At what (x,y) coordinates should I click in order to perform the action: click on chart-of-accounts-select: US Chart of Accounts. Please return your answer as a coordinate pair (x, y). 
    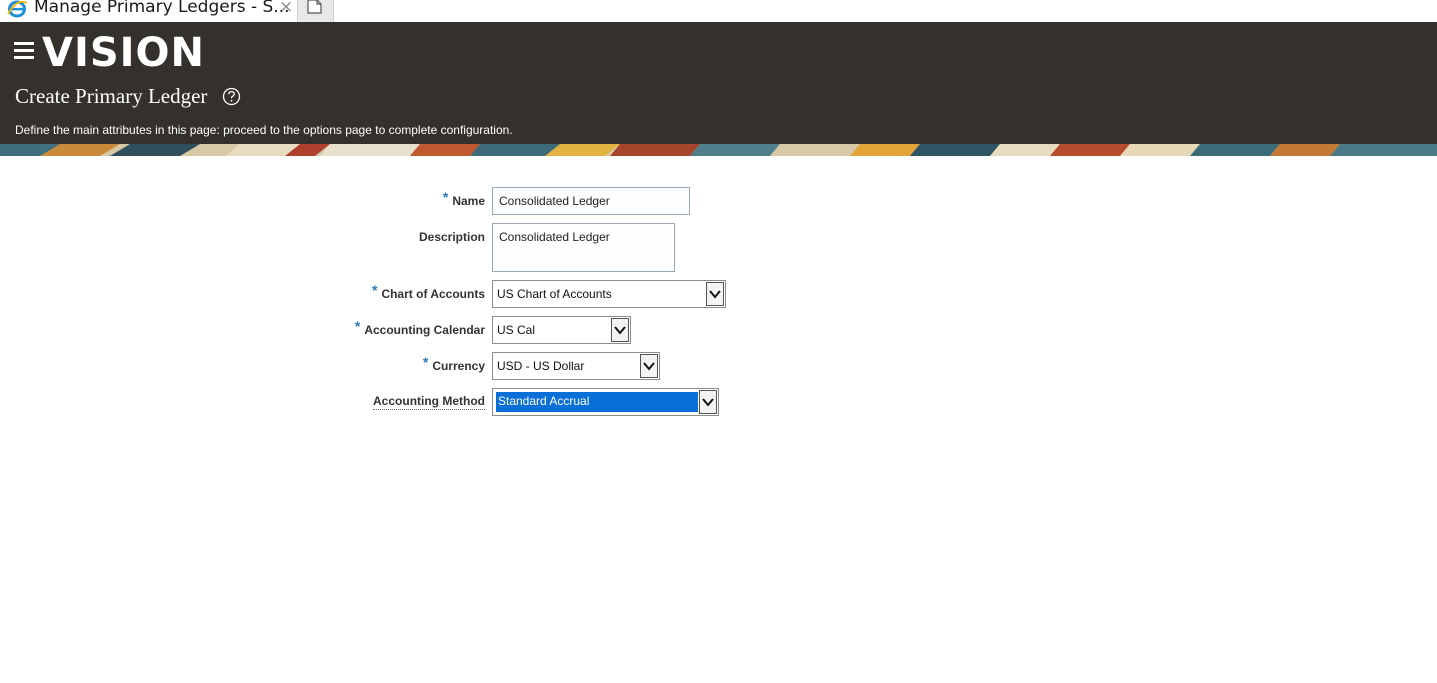
    Looking at the image, I should click on (609, 294).